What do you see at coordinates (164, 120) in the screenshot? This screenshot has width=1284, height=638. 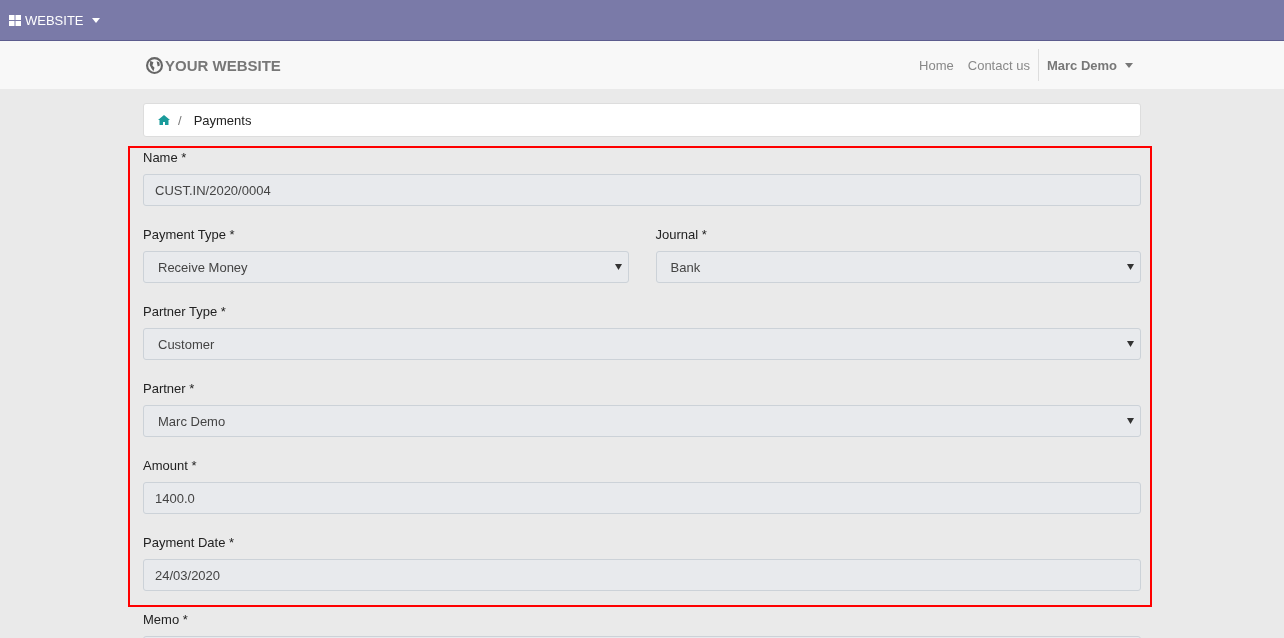 I see `home-icon` at bounding box center [164, 120].